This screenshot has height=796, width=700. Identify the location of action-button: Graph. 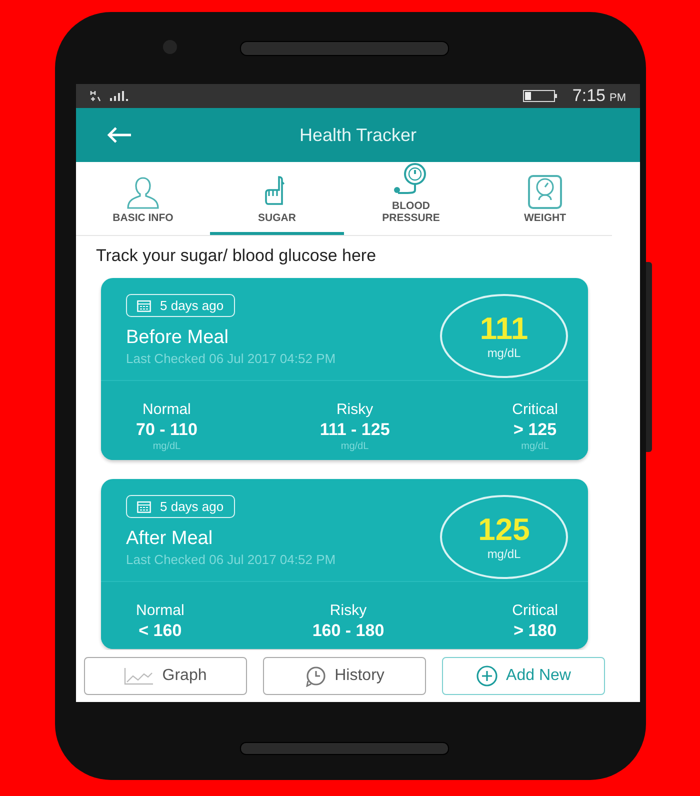
(165, 676).